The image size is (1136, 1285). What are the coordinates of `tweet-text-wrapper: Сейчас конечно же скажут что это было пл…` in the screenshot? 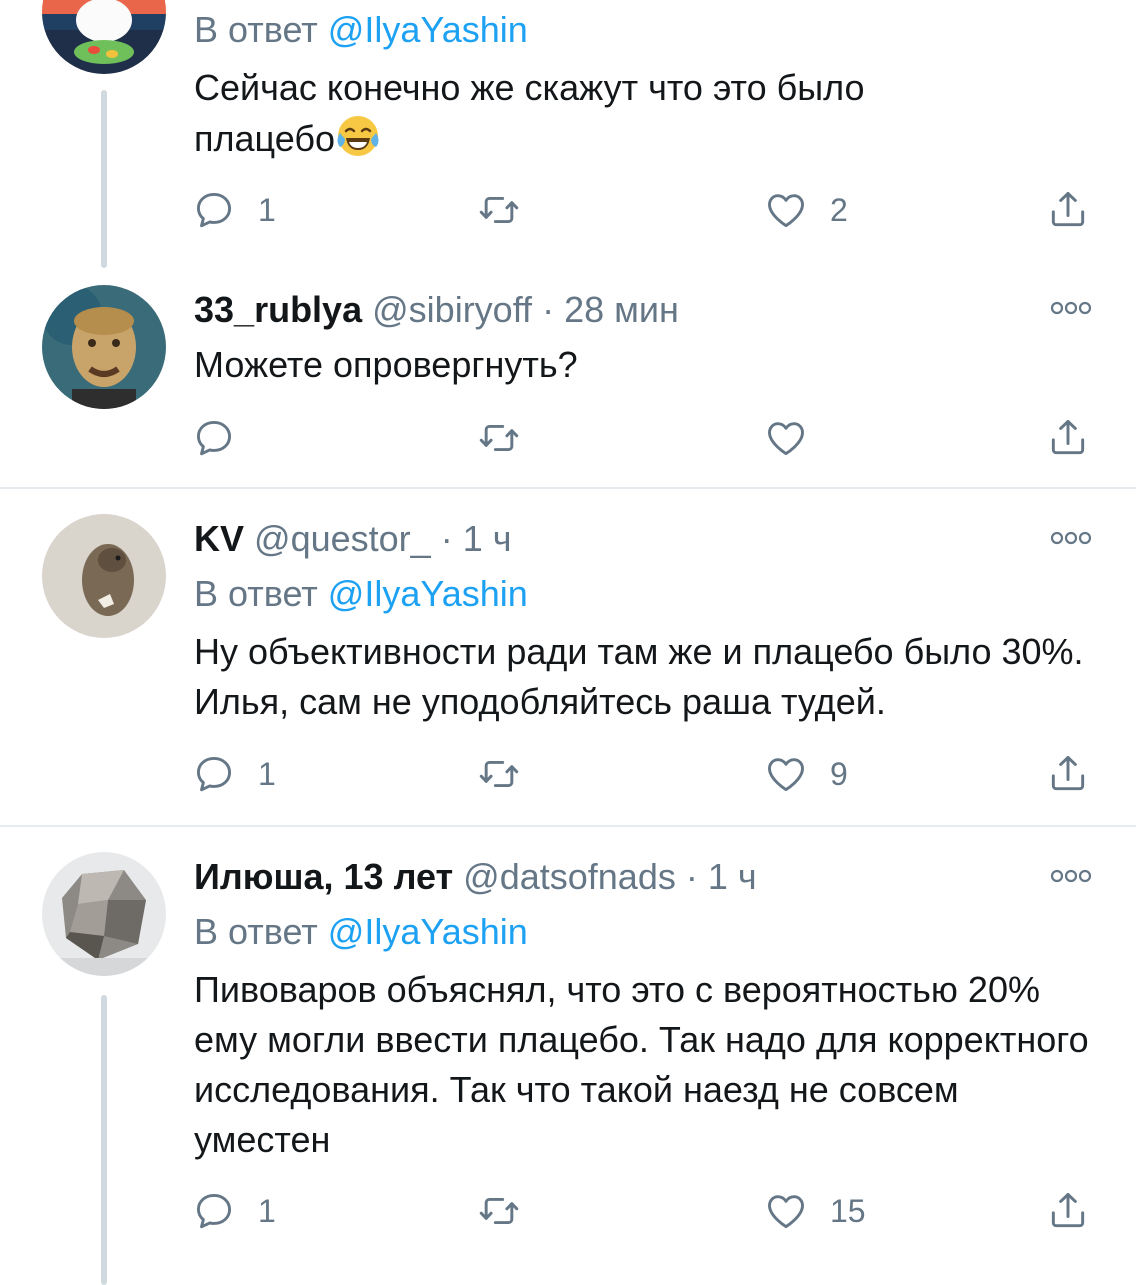 It's located at (574, 113).